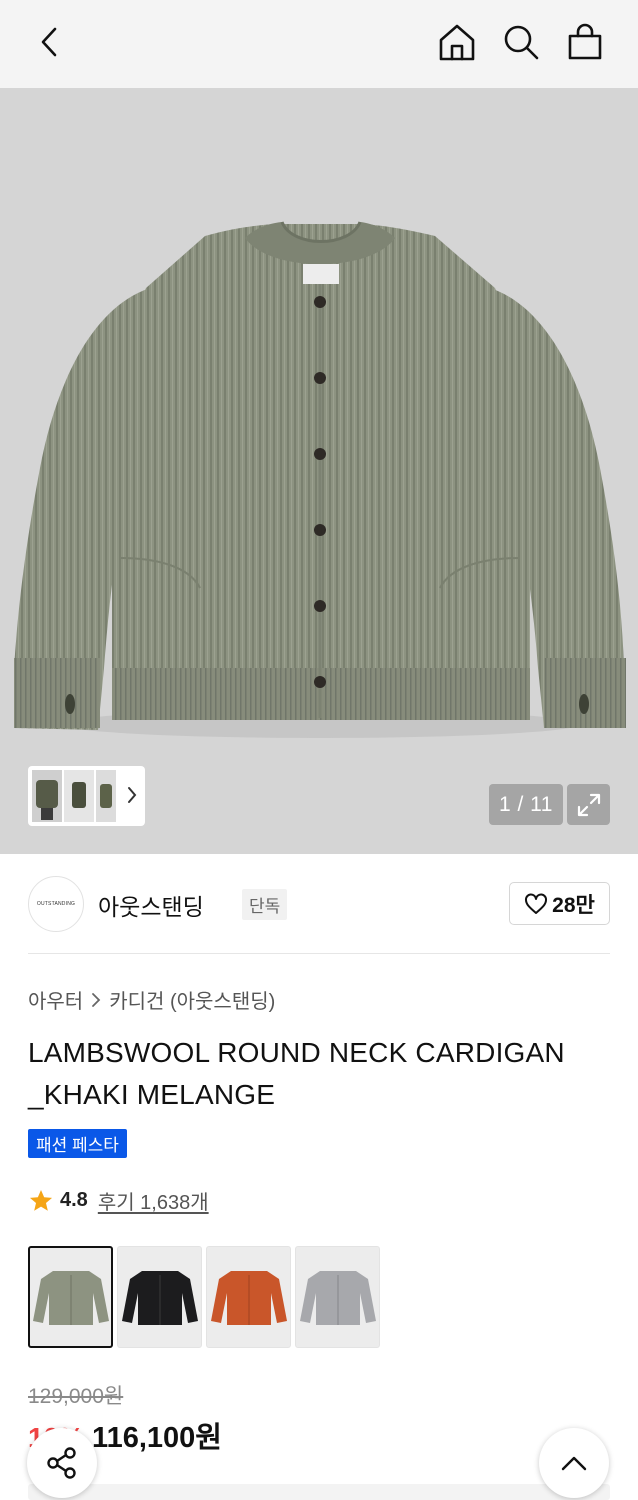 This screenshot has height=1500, width=638. I want to click on share-button, so click(62, 1463).